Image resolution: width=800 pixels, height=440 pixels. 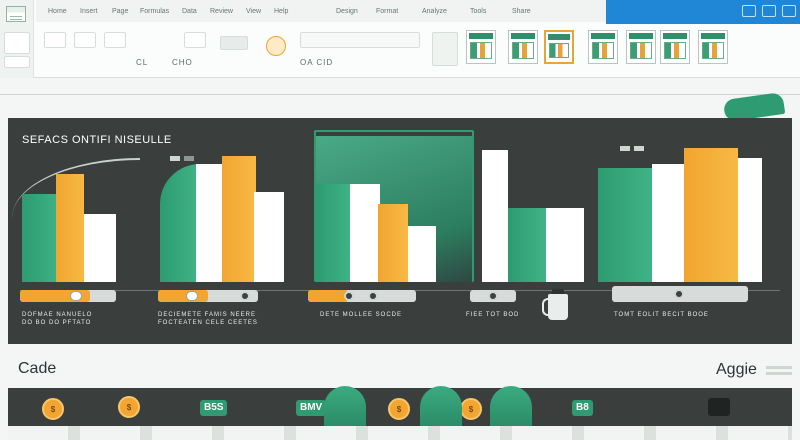 What do you see at coordinates (89, 11) in the screenshot?
I see `tab-insert: Insert` at bounding box center [89, 11].